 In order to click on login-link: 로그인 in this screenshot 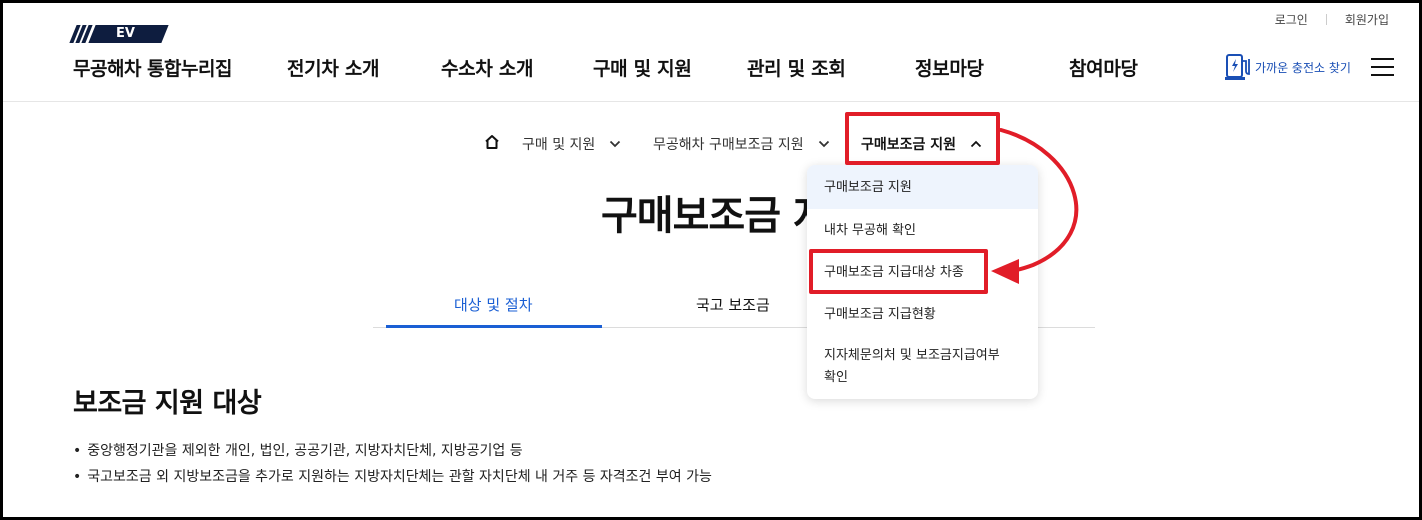, I will do `click(1291, 19)`.